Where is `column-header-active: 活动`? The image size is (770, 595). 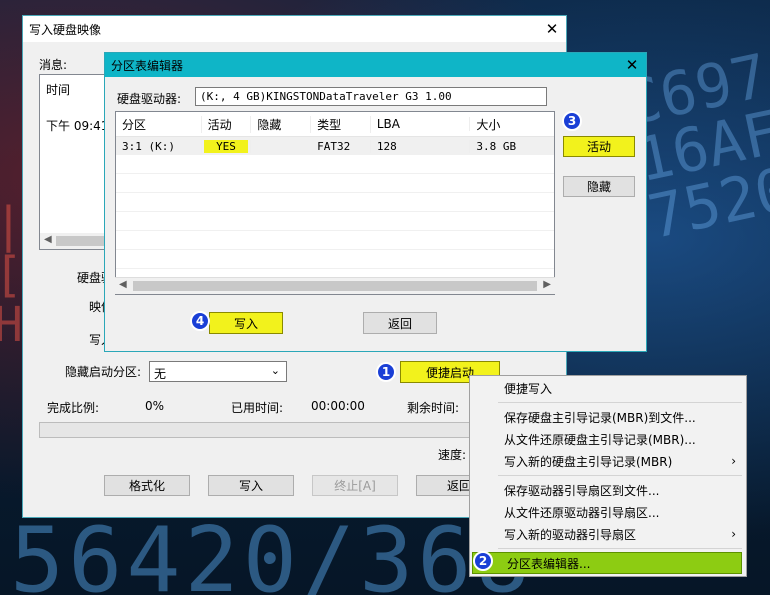
column-header-active: 活动 is located at coordinates (227, 124).